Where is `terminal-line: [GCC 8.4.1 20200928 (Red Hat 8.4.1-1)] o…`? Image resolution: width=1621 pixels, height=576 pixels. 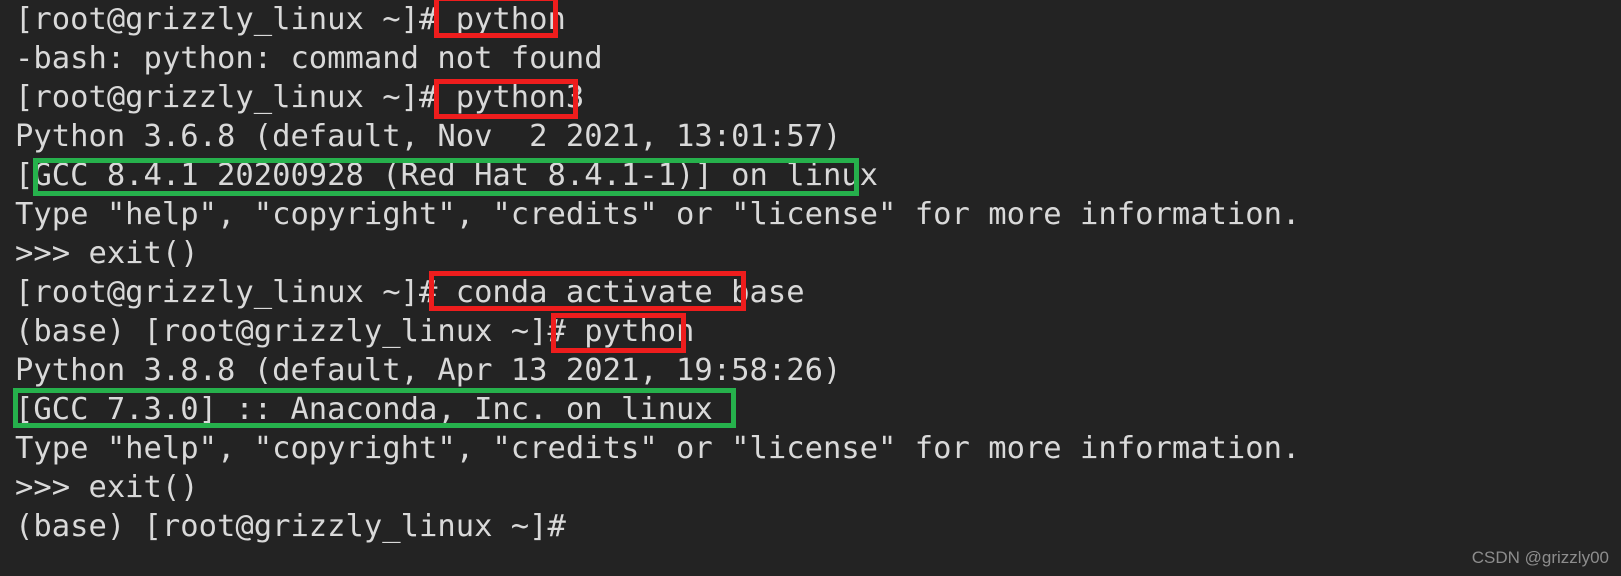
terminal-line: [GCC 8.4.1 20200928 (Red Hat 8.4.1-1)] o… is located at coordinates (815, 175).